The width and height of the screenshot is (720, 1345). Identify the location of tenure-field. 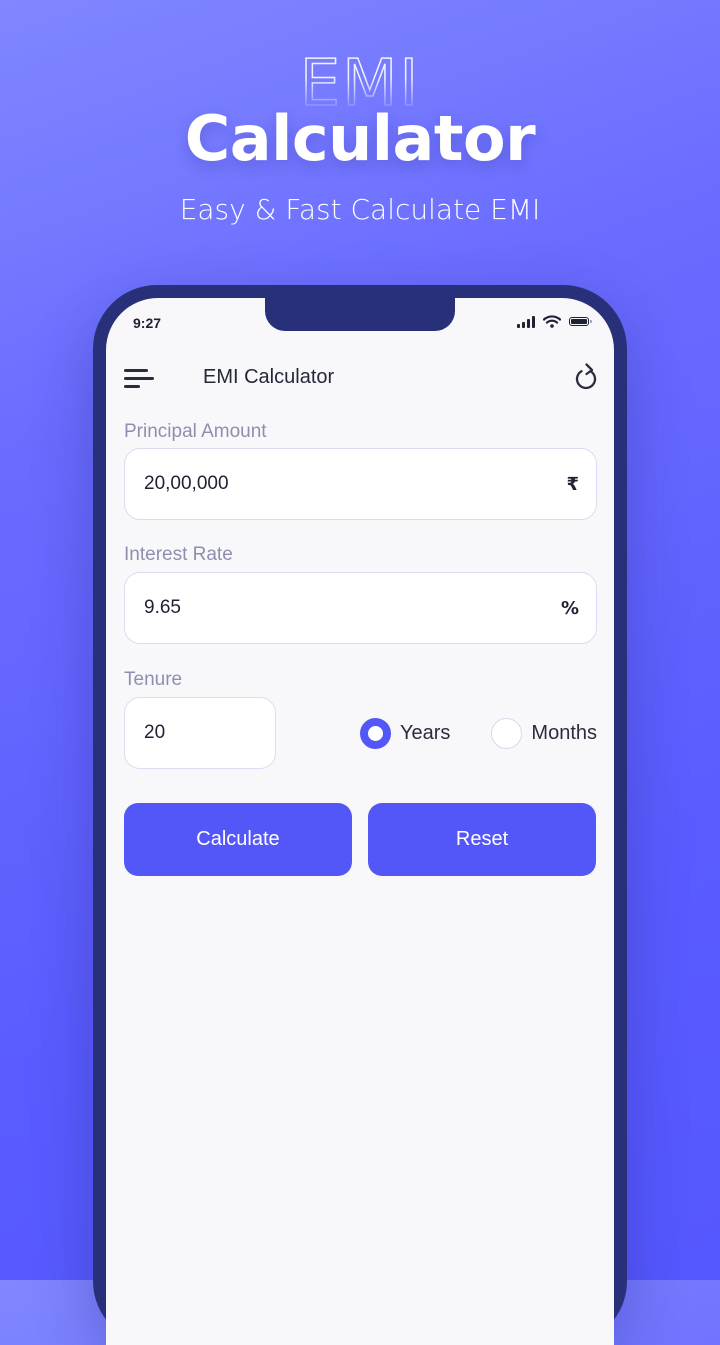
(200, 733).